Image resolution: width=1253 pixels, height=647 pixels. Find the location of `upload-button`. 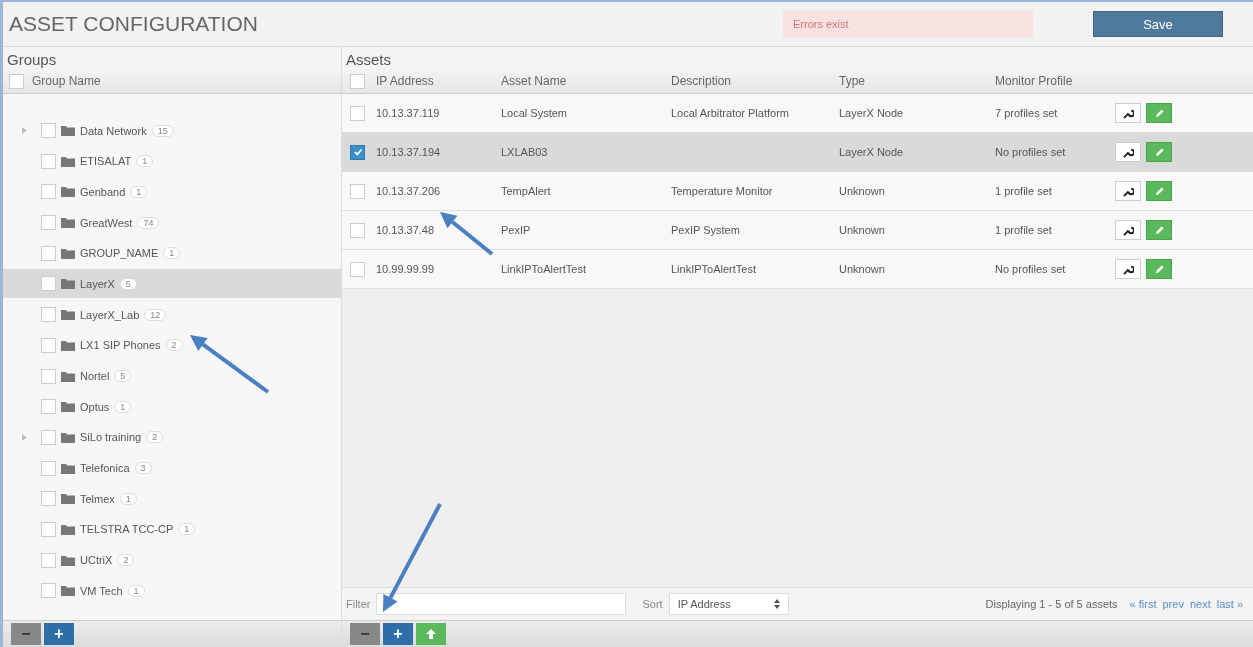

upload-button is located at coordinates (431, 634).